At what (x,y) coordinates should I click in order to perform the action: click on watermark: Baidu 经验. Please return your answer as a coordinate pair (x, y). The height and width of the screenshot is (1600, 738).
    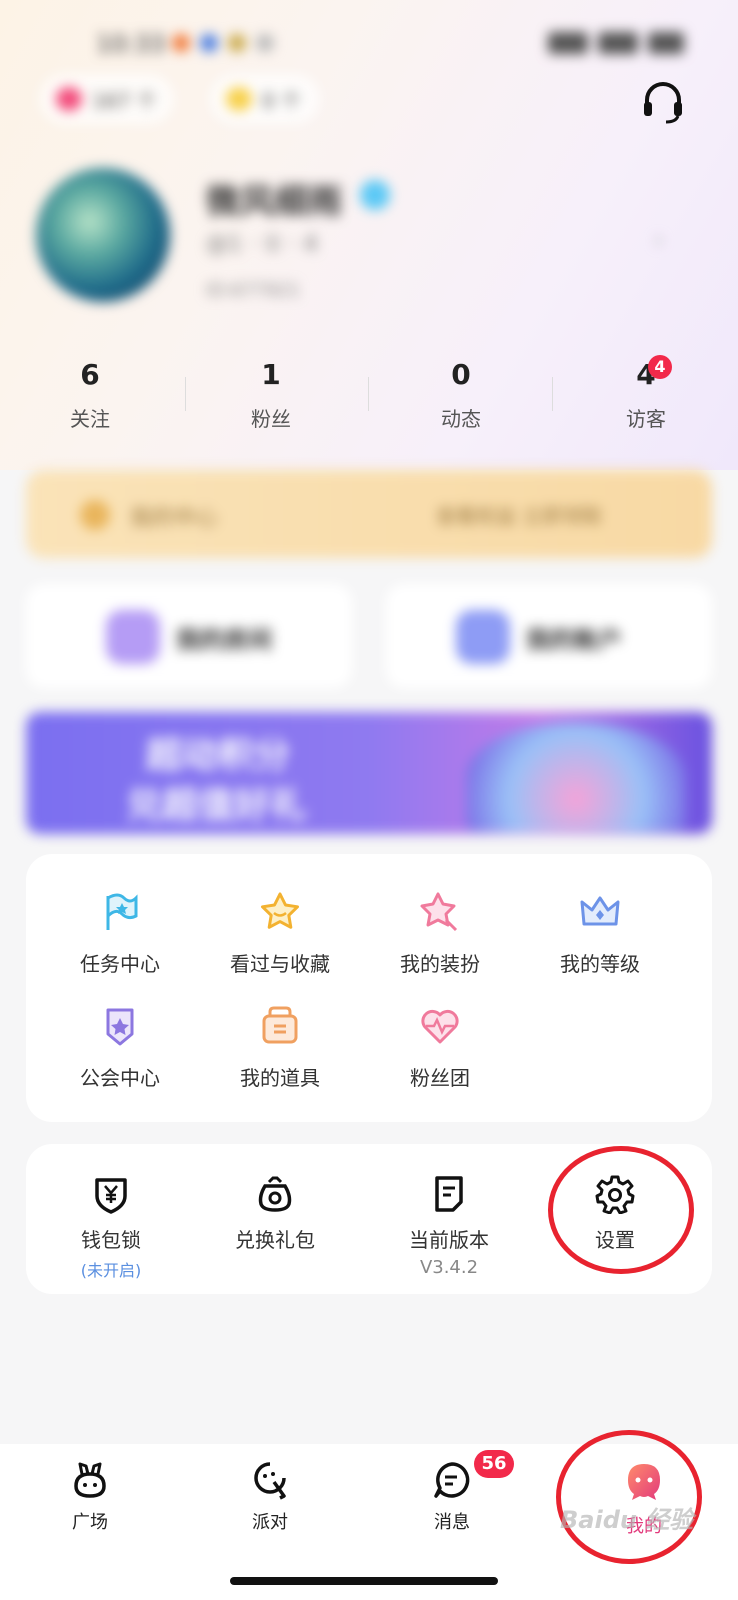
    Looking at the image, I should click on (627, 1520).